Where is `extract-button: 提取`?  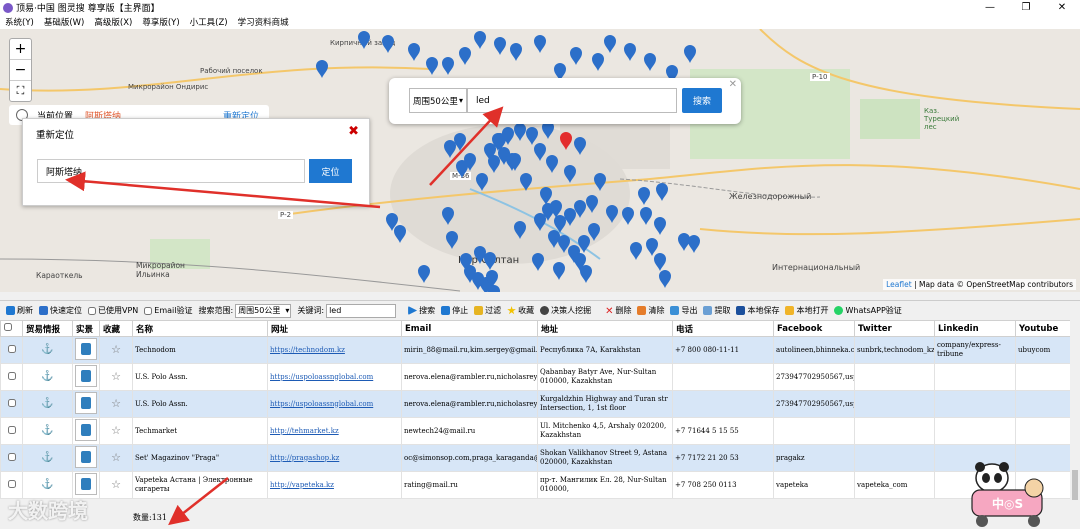
extract-button: 提取 is located at coordinates (716, 310).